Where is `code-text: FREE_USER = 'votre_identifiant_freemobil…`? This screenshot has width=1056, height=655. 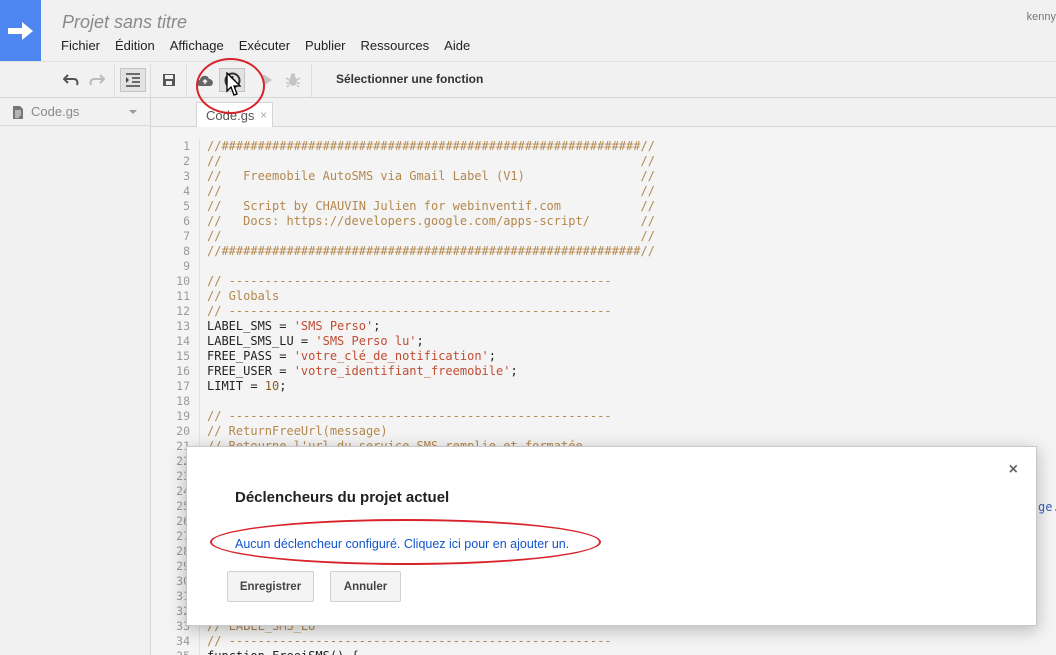
code-text: FREE_USER = 'votre_identifiant_freemobil… is located at coordinates (362, 371).